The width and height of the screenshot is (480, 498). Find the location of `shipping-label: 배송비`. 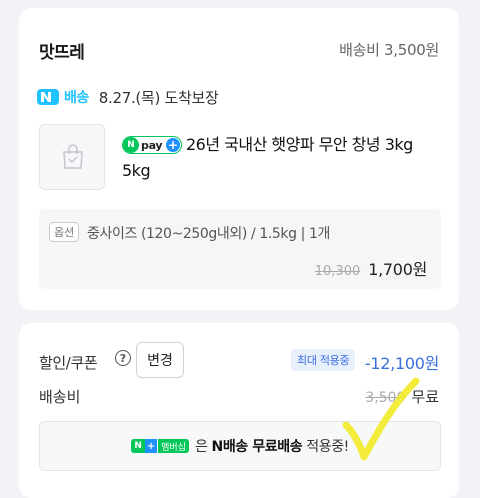

shipping-label: 배송비 is located at coordinates (60, 397).